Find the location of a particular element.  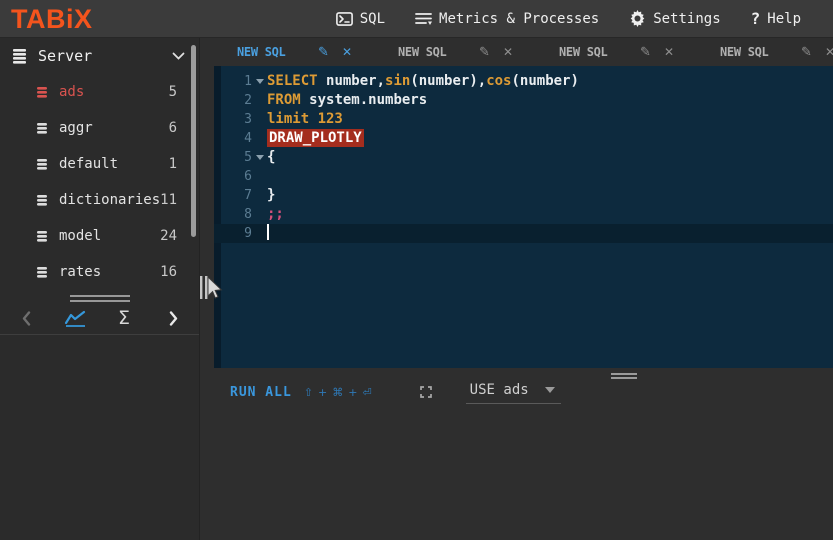

nav-metrics-processes: Metrics & Processes is located at coordinates (507, 19).